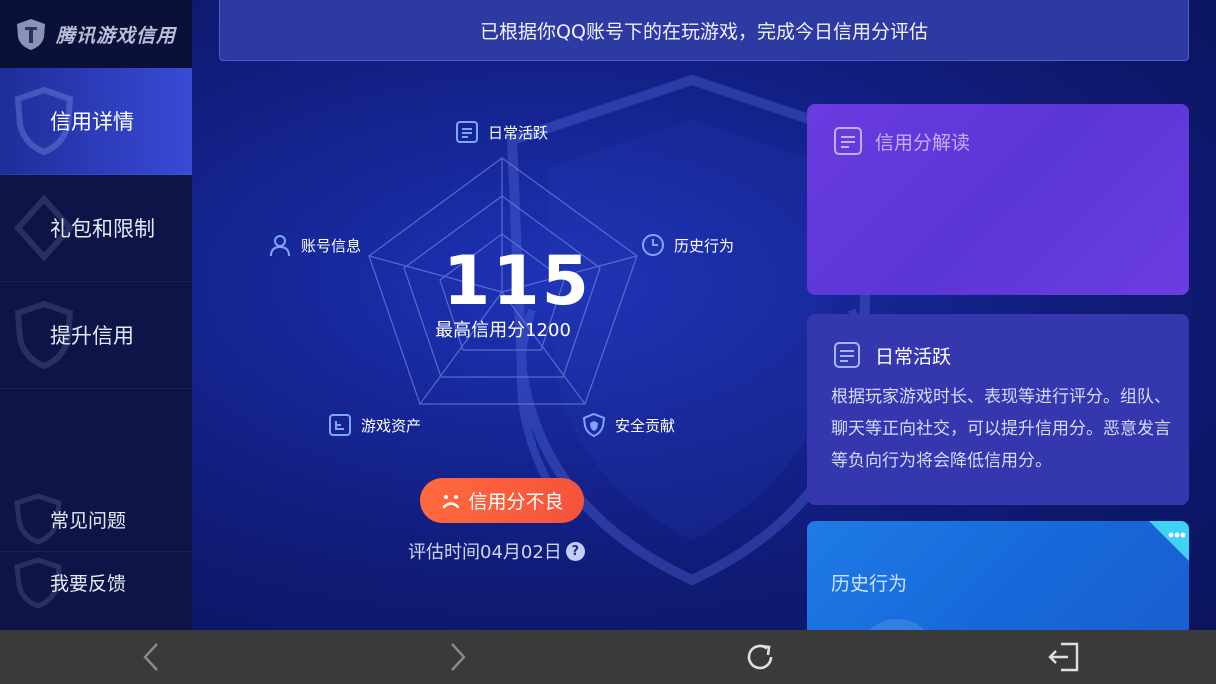 This screenshot has width=1216, height=684. I want to click on radar-label-security: 安全贡献, so click(628, 425).